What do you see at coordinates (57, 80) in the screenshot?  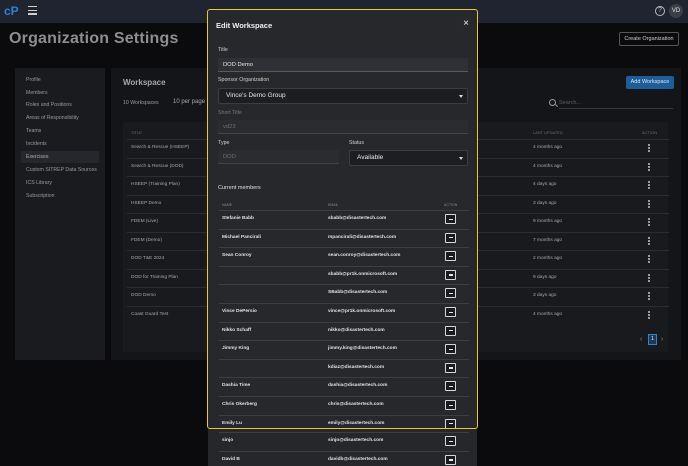 I see `sidebar-item-profile: Profile` at bounding box center [57, 80].